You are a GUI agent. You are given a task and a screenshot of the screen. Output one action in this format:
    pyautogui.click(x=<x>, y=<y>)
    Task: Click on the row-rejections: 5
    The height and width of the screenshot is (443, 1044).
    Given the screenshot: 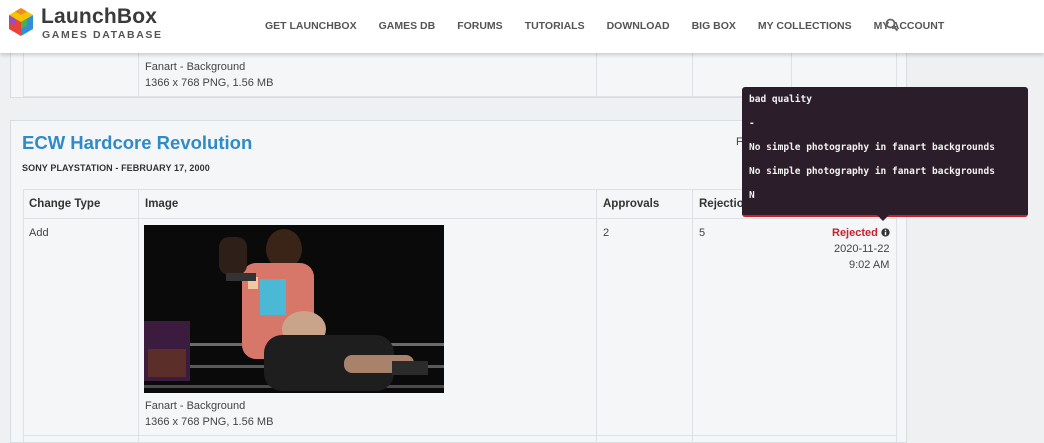 What is the action you would take?
    pyautogui.click(x=702, y=233)
    